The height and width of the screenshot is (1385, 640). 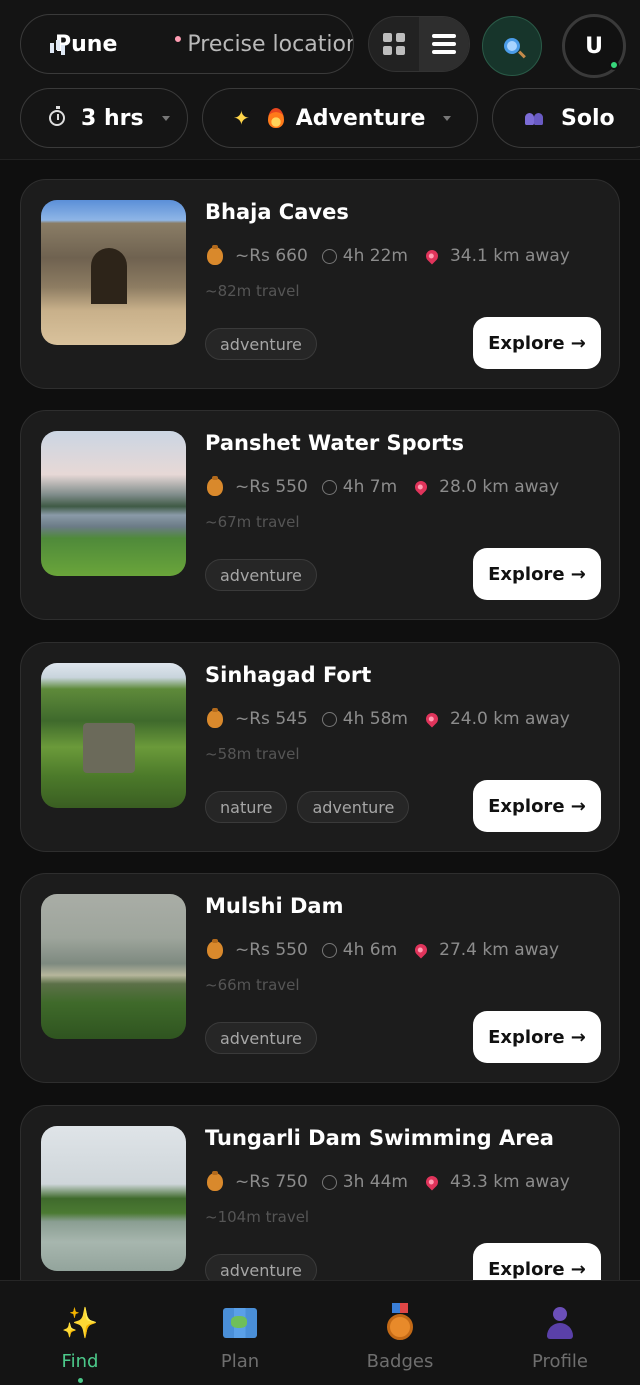 I want to click on nav-item-profile: Profile, so click(x=560, y=1333).